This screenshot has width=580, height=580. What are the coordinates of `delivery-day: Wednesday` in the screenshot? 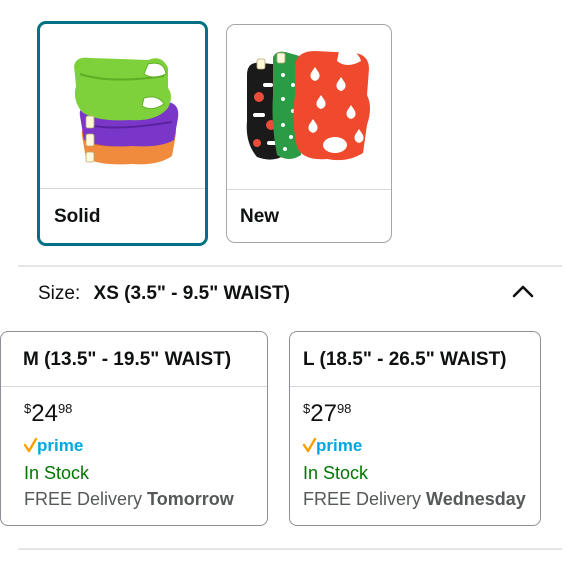 It's located at (476, 499).